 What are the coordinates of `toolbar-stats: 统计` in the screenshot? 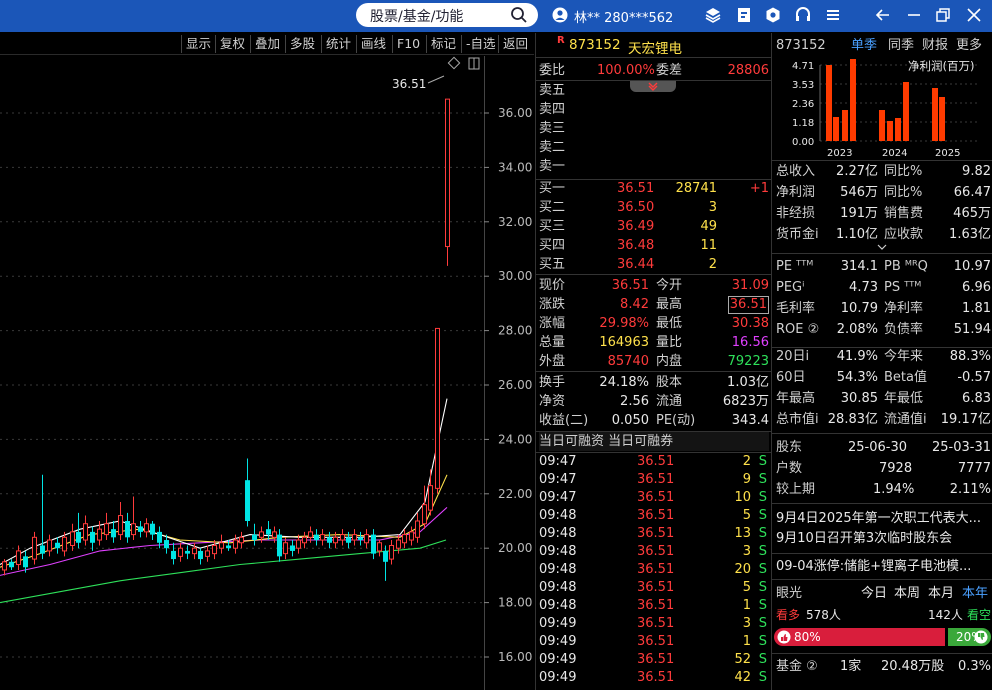 It's located at (336, 44).